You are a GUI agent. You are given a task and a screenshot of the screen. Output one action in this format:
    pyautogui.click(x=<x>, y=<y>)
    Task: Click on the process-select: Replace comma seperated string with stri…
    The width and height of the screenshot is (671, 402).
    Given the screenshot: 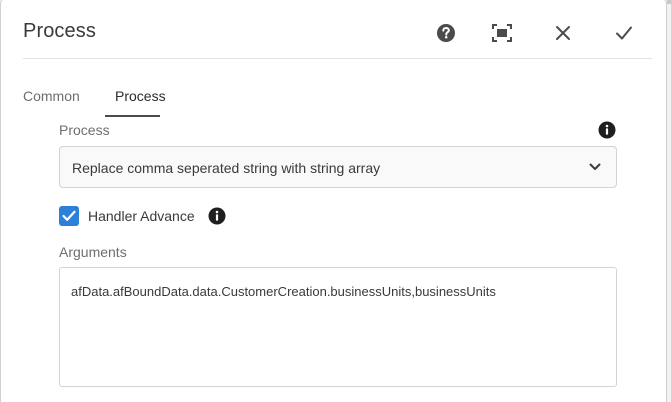 What is the action you would take?
    pyautogui.click(x=338, y=167)
    